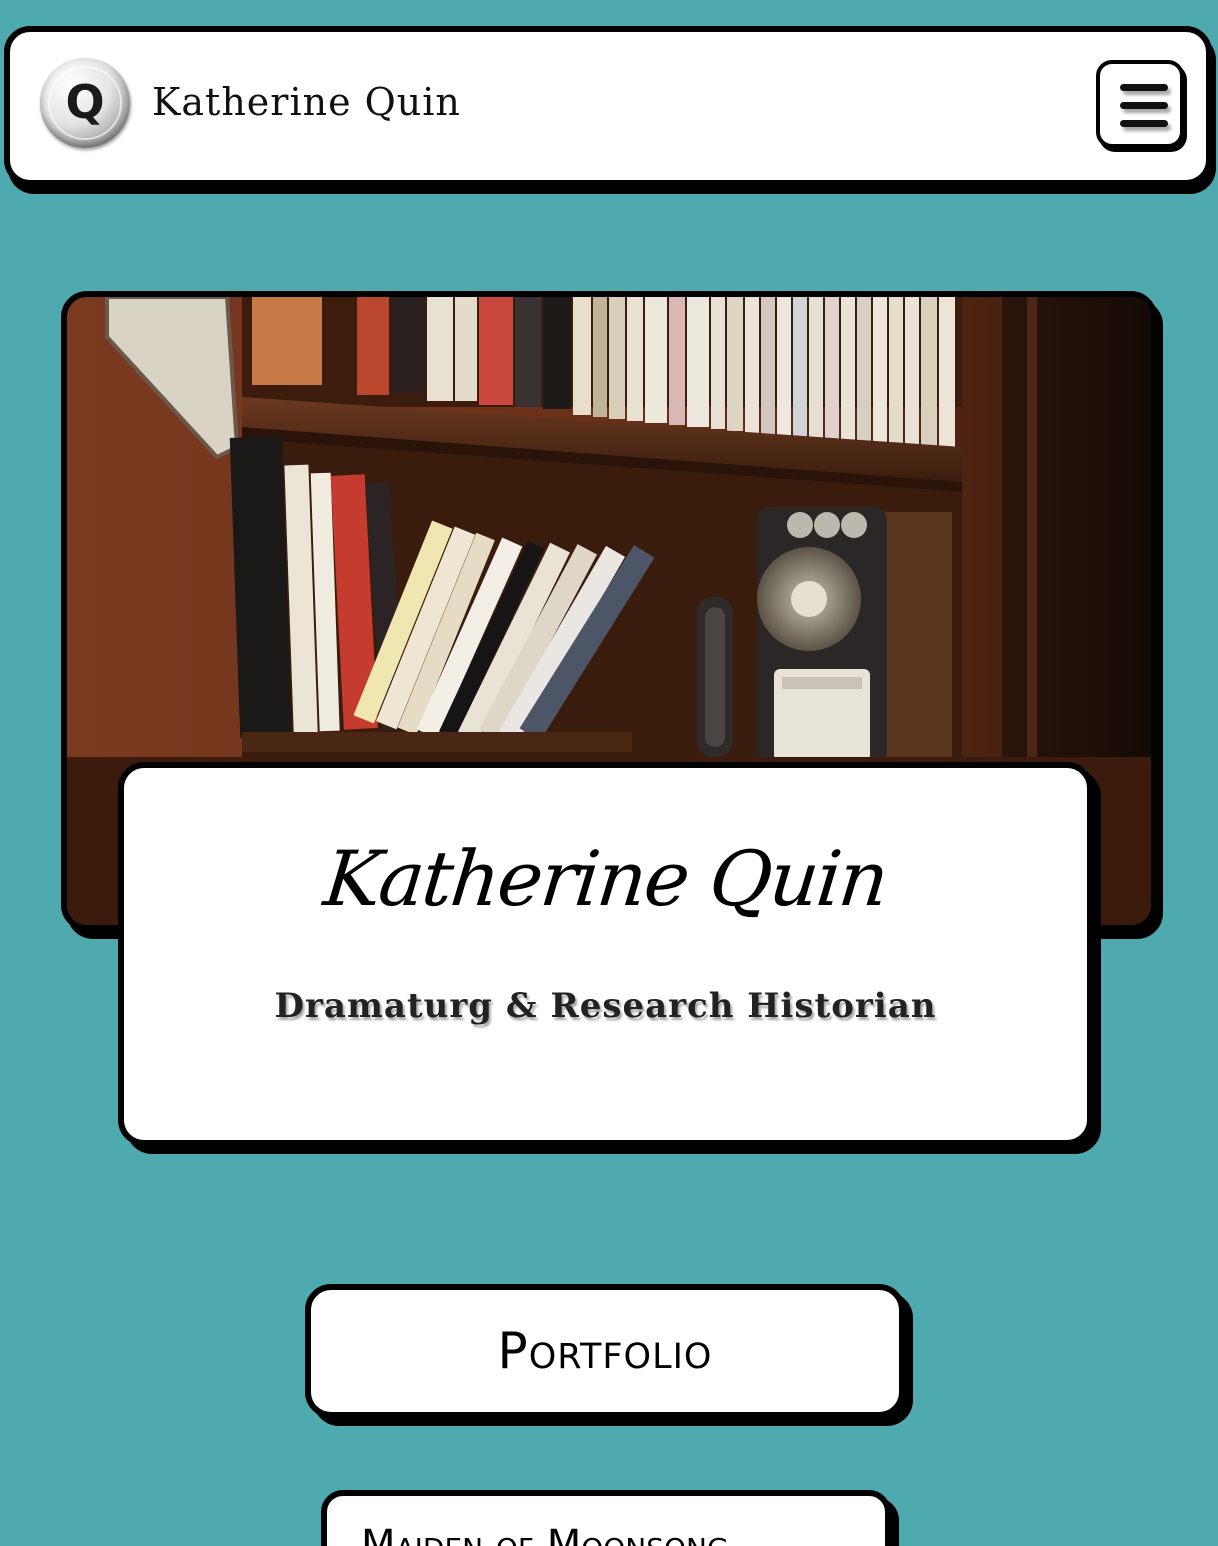 Image resolution: width=1218 pixels, height=1546 pixels. What do you see at coordinates (608, 106) in the screenshot?
I see `site-header: Q Katherine Quin` at bounding box center [608, 106].